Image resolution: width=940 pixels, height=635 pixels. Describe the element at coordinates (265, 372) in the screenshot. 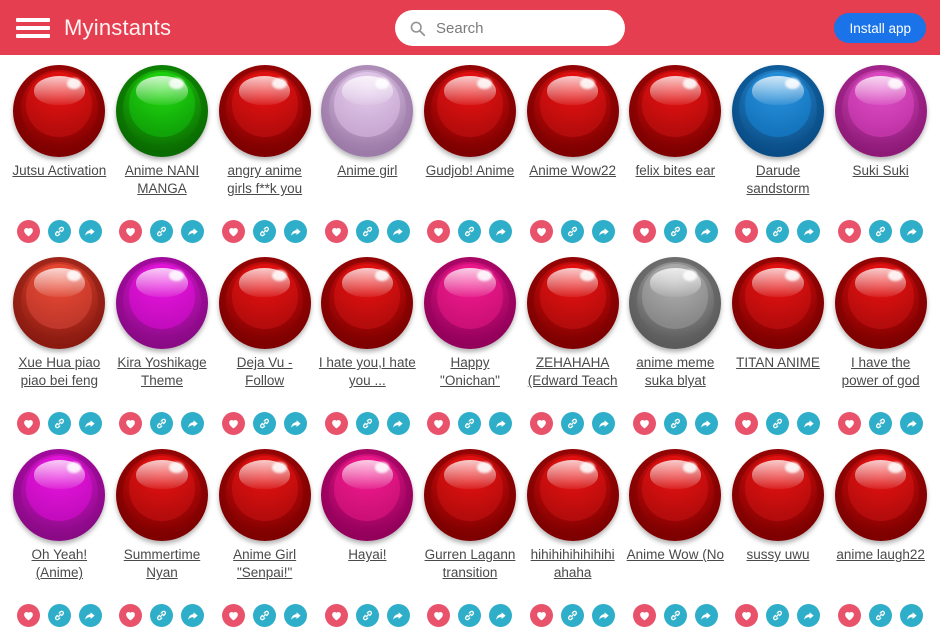

I see `sound-title-link: Deja Vu - Follow` at that location.